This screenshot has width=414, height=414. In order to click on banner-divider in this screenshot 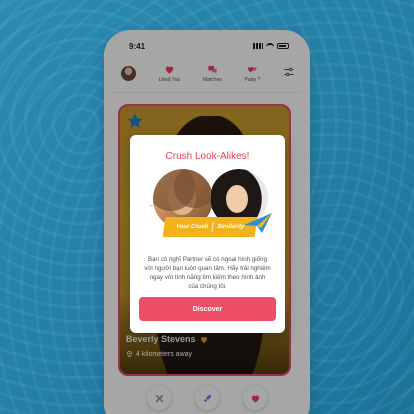, I will do `click(212, 227)`.